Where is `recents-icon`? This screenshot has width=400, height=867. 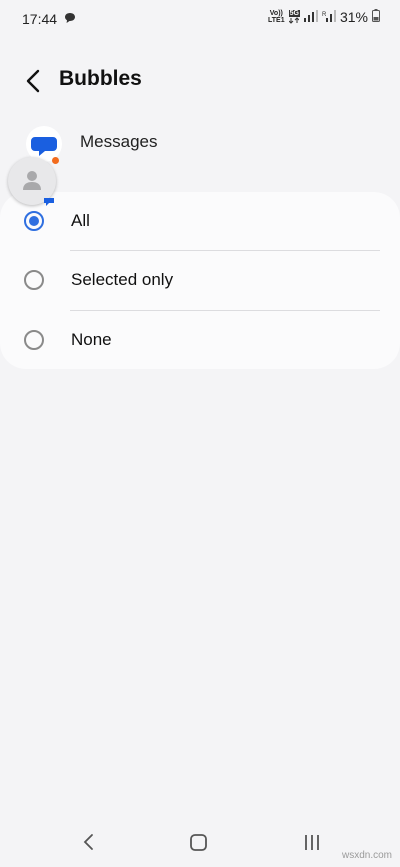 recents-icon is located at coordinates (312, 842).